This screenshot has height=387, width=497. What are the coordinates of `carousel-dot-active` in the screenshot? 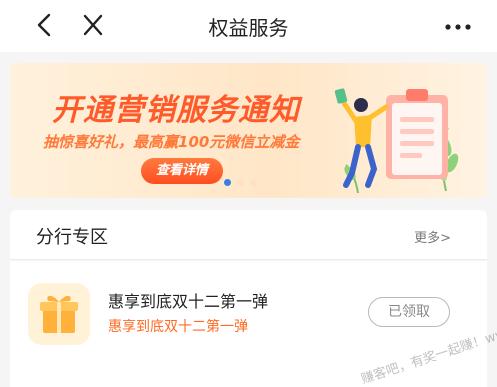 It's located at (227, 182).